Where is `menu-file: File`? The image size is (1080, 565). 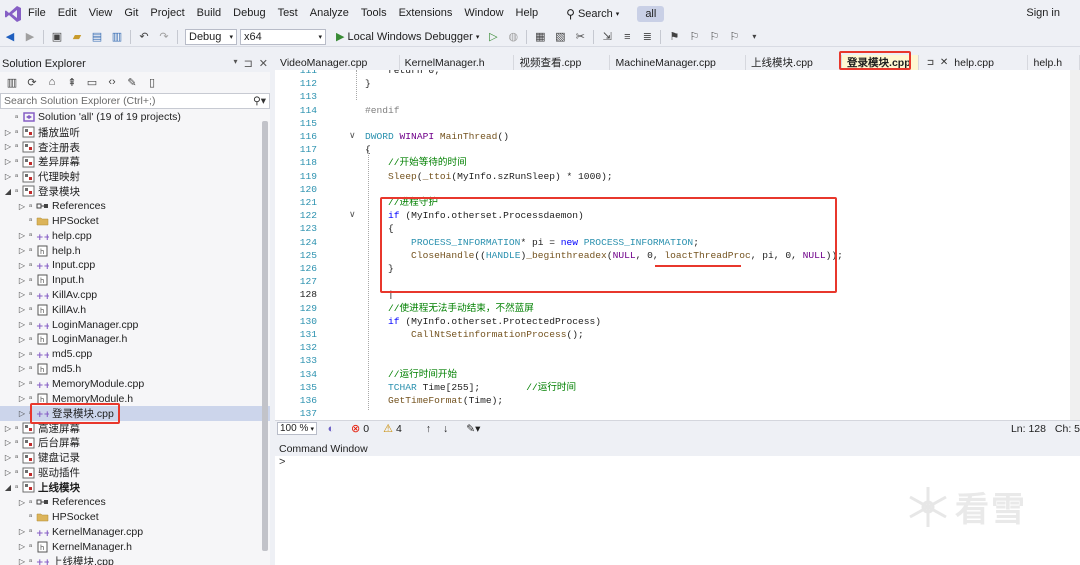
menu-file: File is located at coordinates (38, 13).